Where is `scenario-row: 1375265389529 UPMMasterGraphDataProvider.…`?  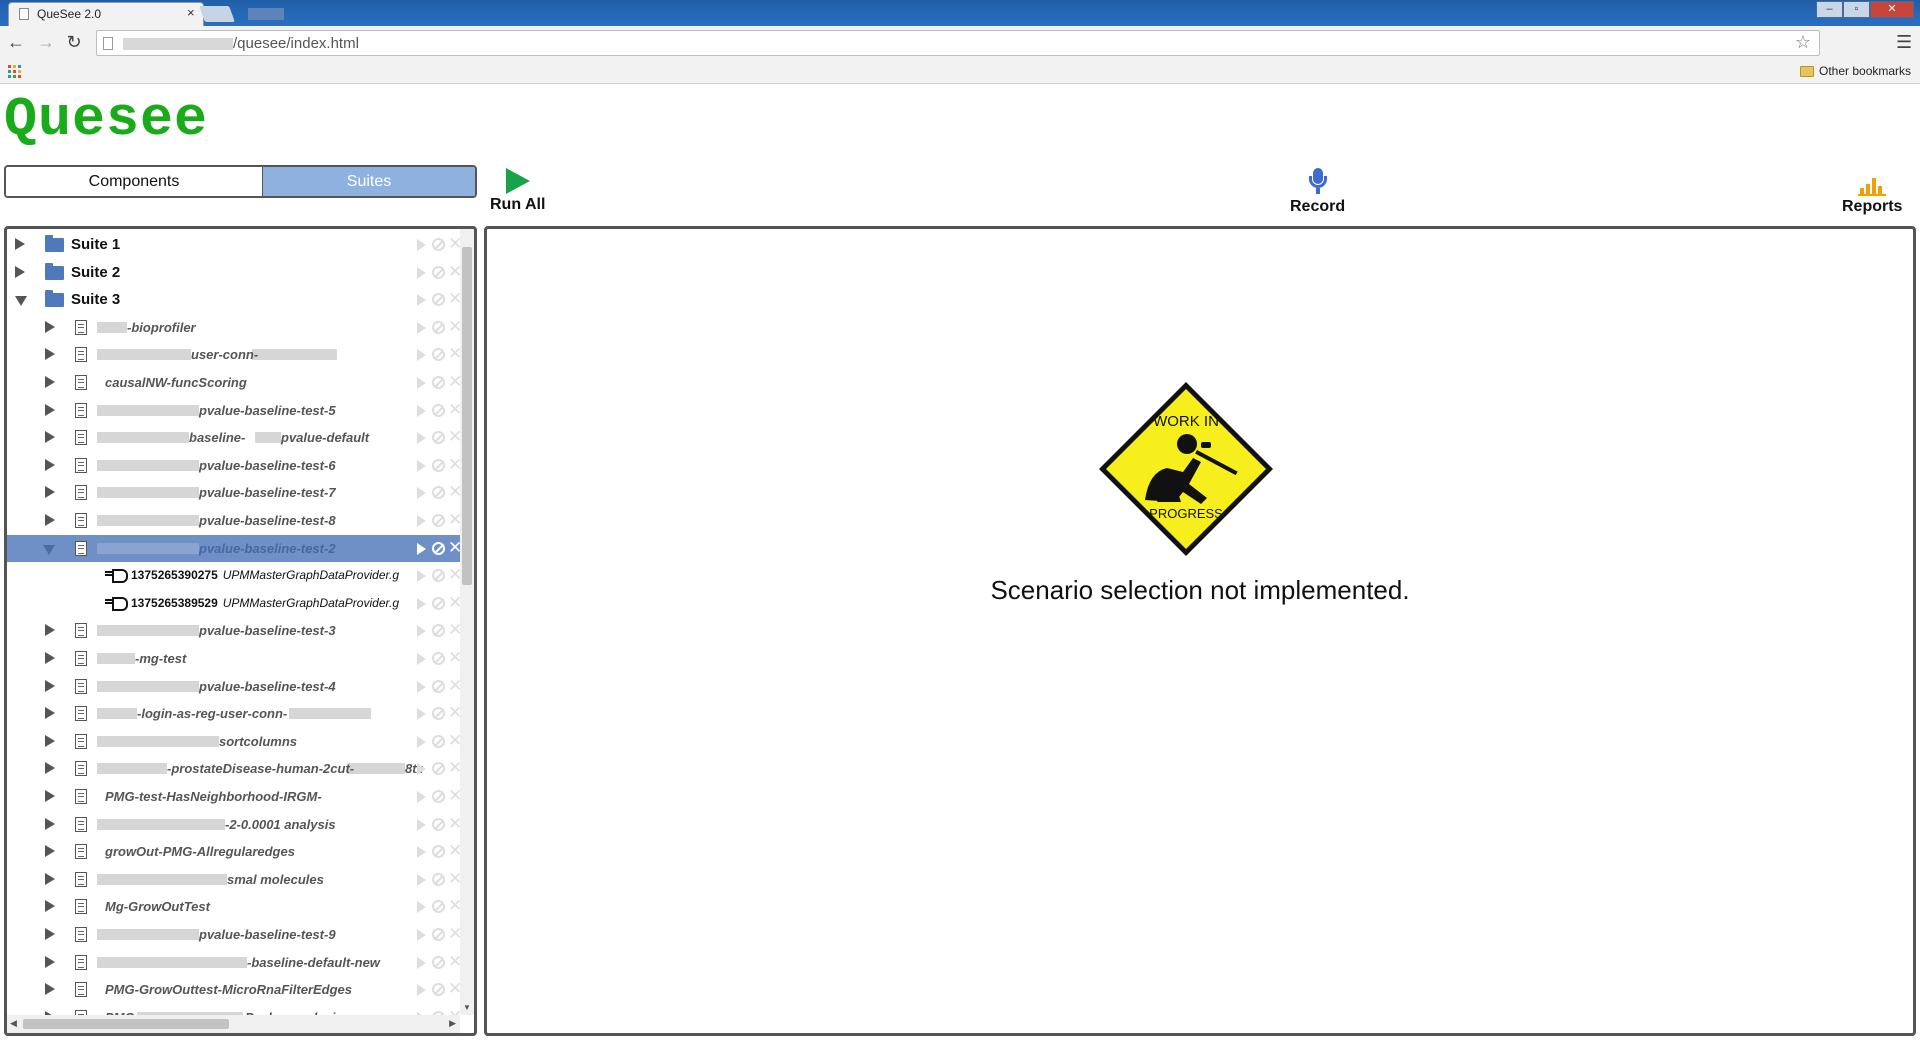
scenario-row: 1375265389529 UPMMasterGraphDataProvider.… is located at coordinates (233, 603).